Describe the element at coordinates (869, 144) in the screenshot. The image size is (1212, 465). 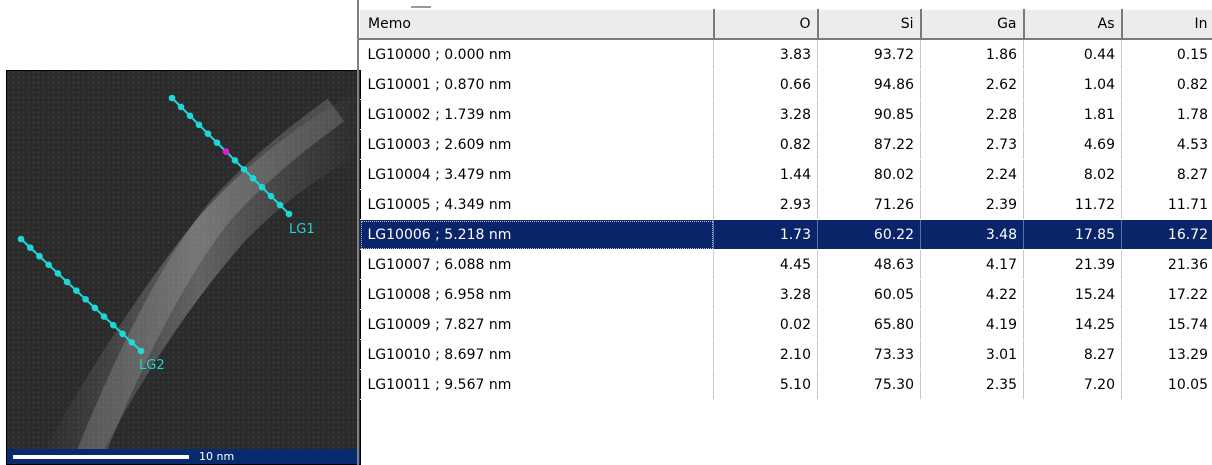
I see `cell-si: 87.22` at that location.